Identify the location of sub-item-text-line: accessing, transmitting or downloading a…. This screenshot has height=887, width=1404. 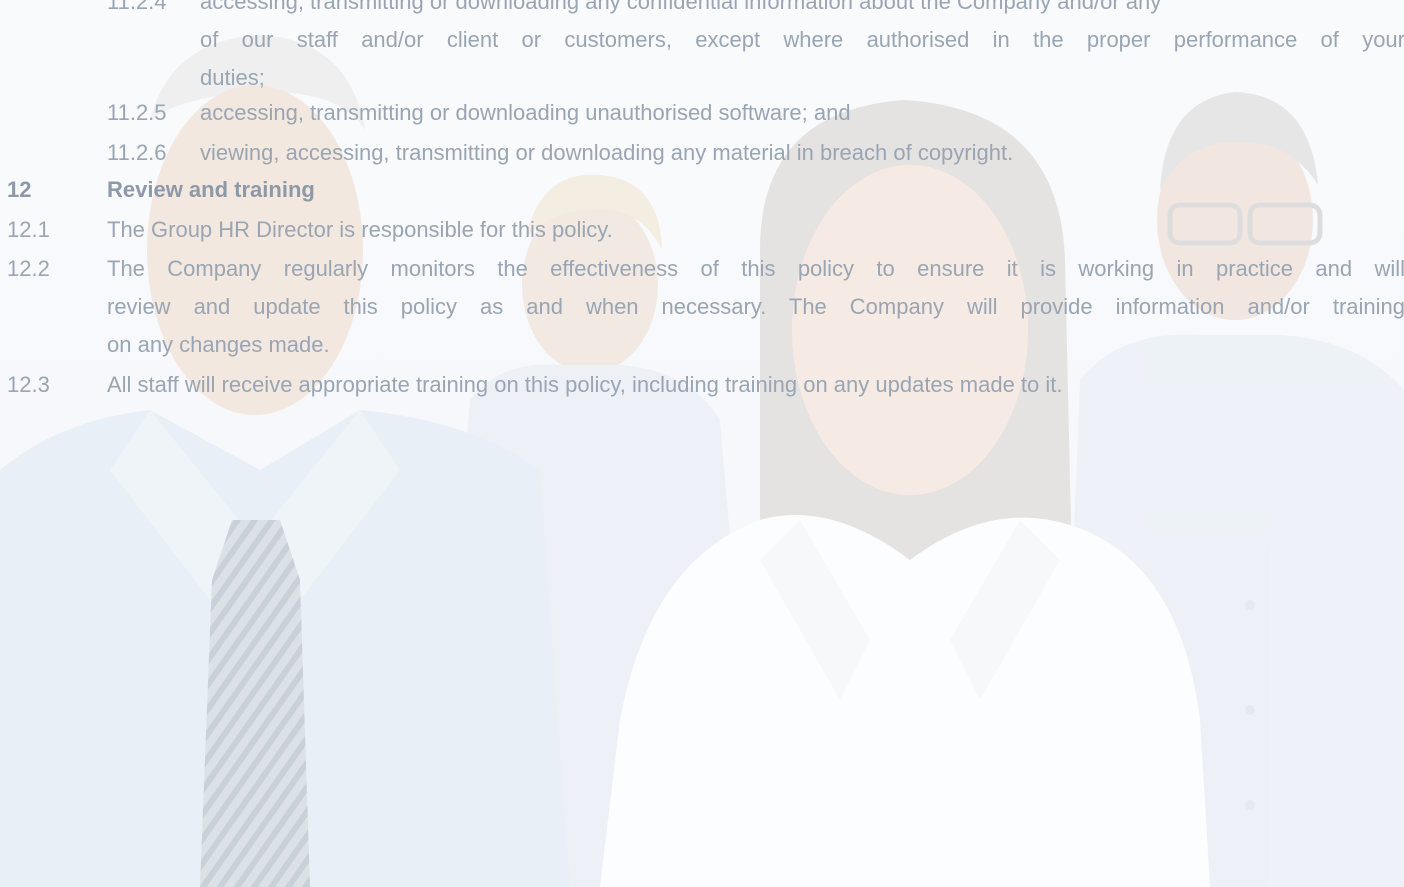
(681, 7).